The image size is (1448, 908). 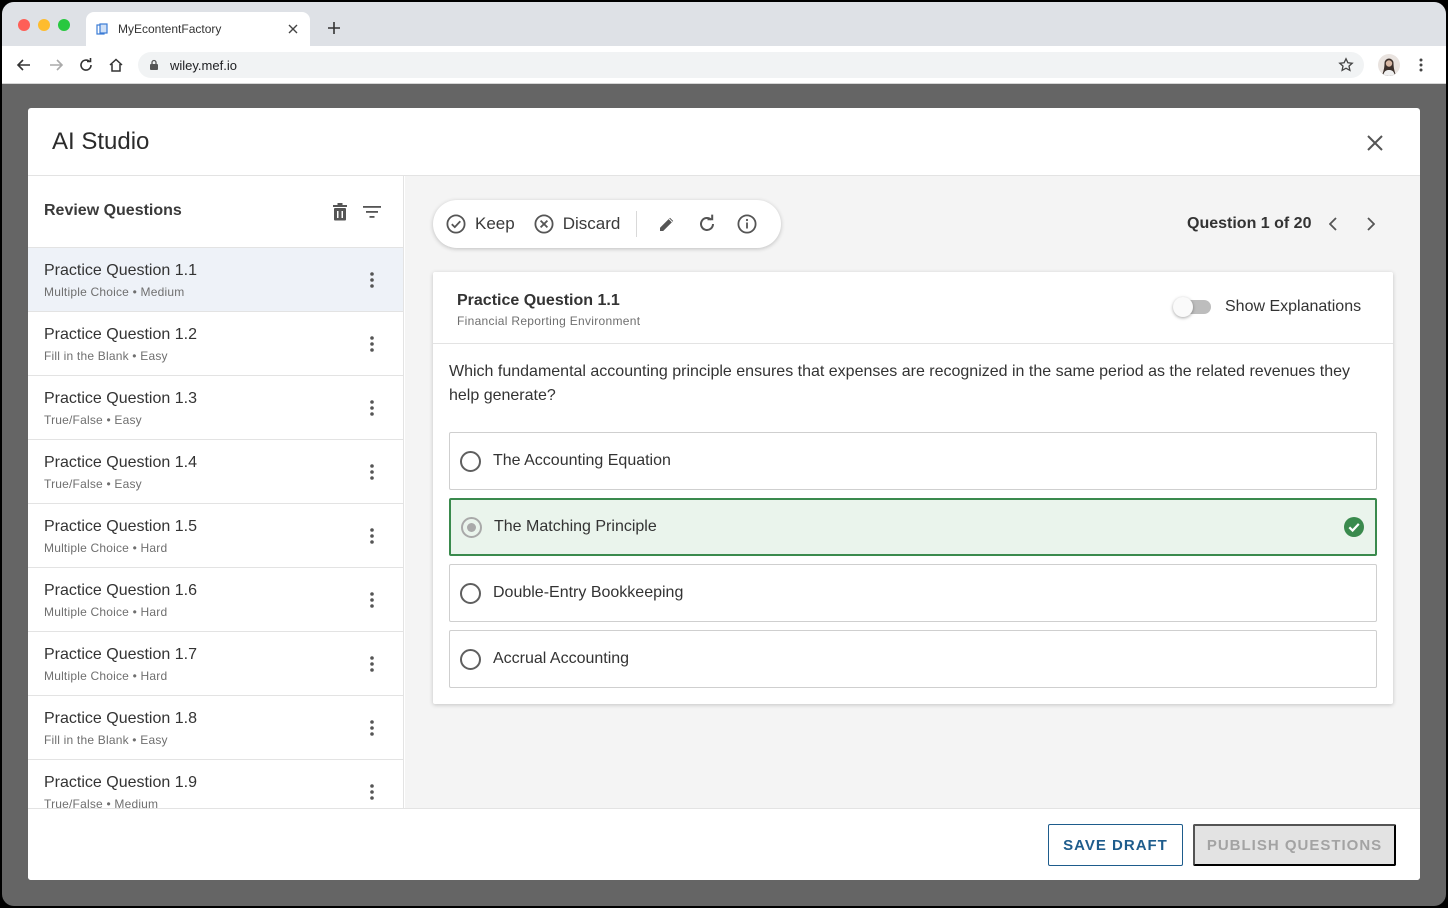 I want to click on toggle-knob, so click(x=1183, y=307).